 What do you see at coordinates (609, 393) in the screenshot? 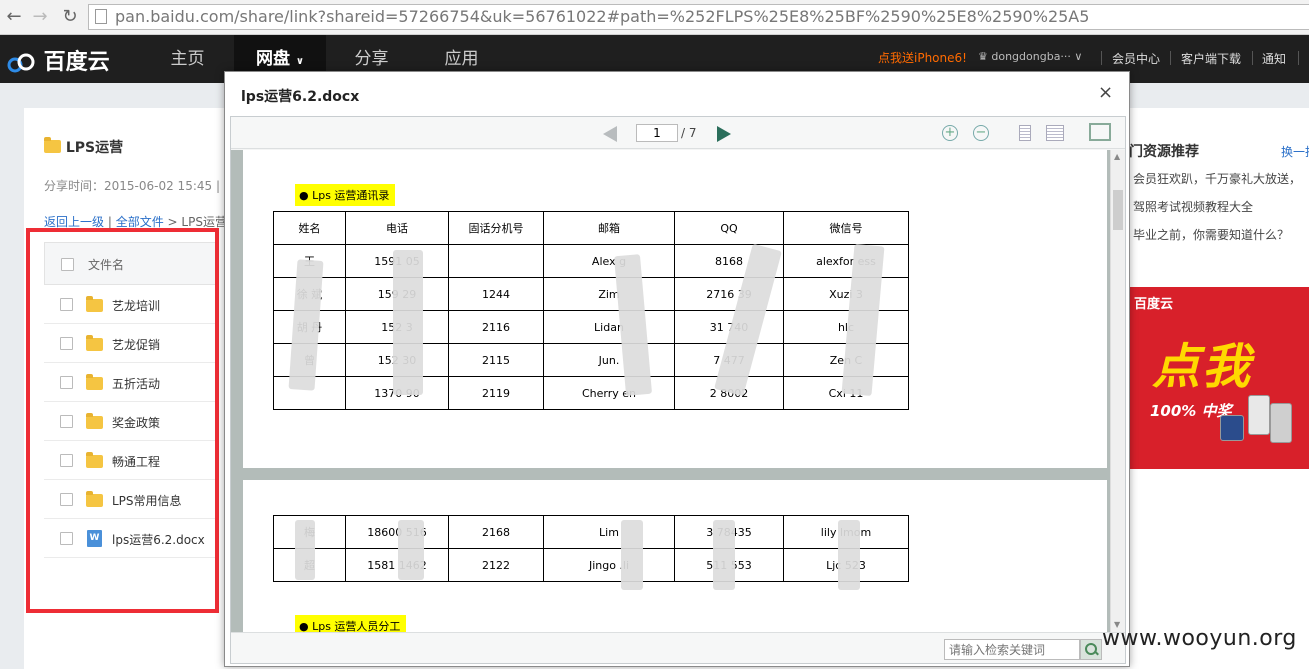
I see `table-cell: Cherry en` at bounding box center [609, 393].